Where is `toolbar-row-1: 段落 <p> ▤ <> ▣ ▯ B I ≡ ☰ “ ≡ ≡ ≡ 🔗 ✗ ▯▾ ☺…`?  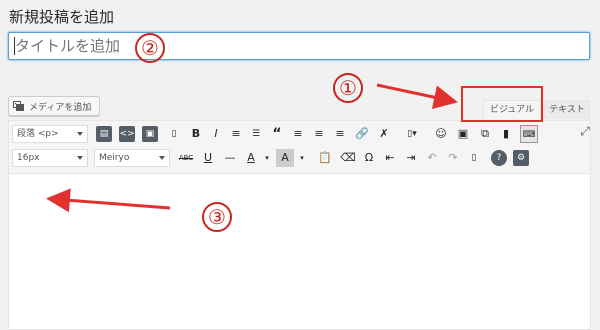
toolbar-row-1: 段落 <p> ▤ <> ▣ ▯ B I ≡ ☰ “ ≡ ≡ ≡ 🔗 ✗ ▯▾ ☺… is located at coordinates (299, 134).